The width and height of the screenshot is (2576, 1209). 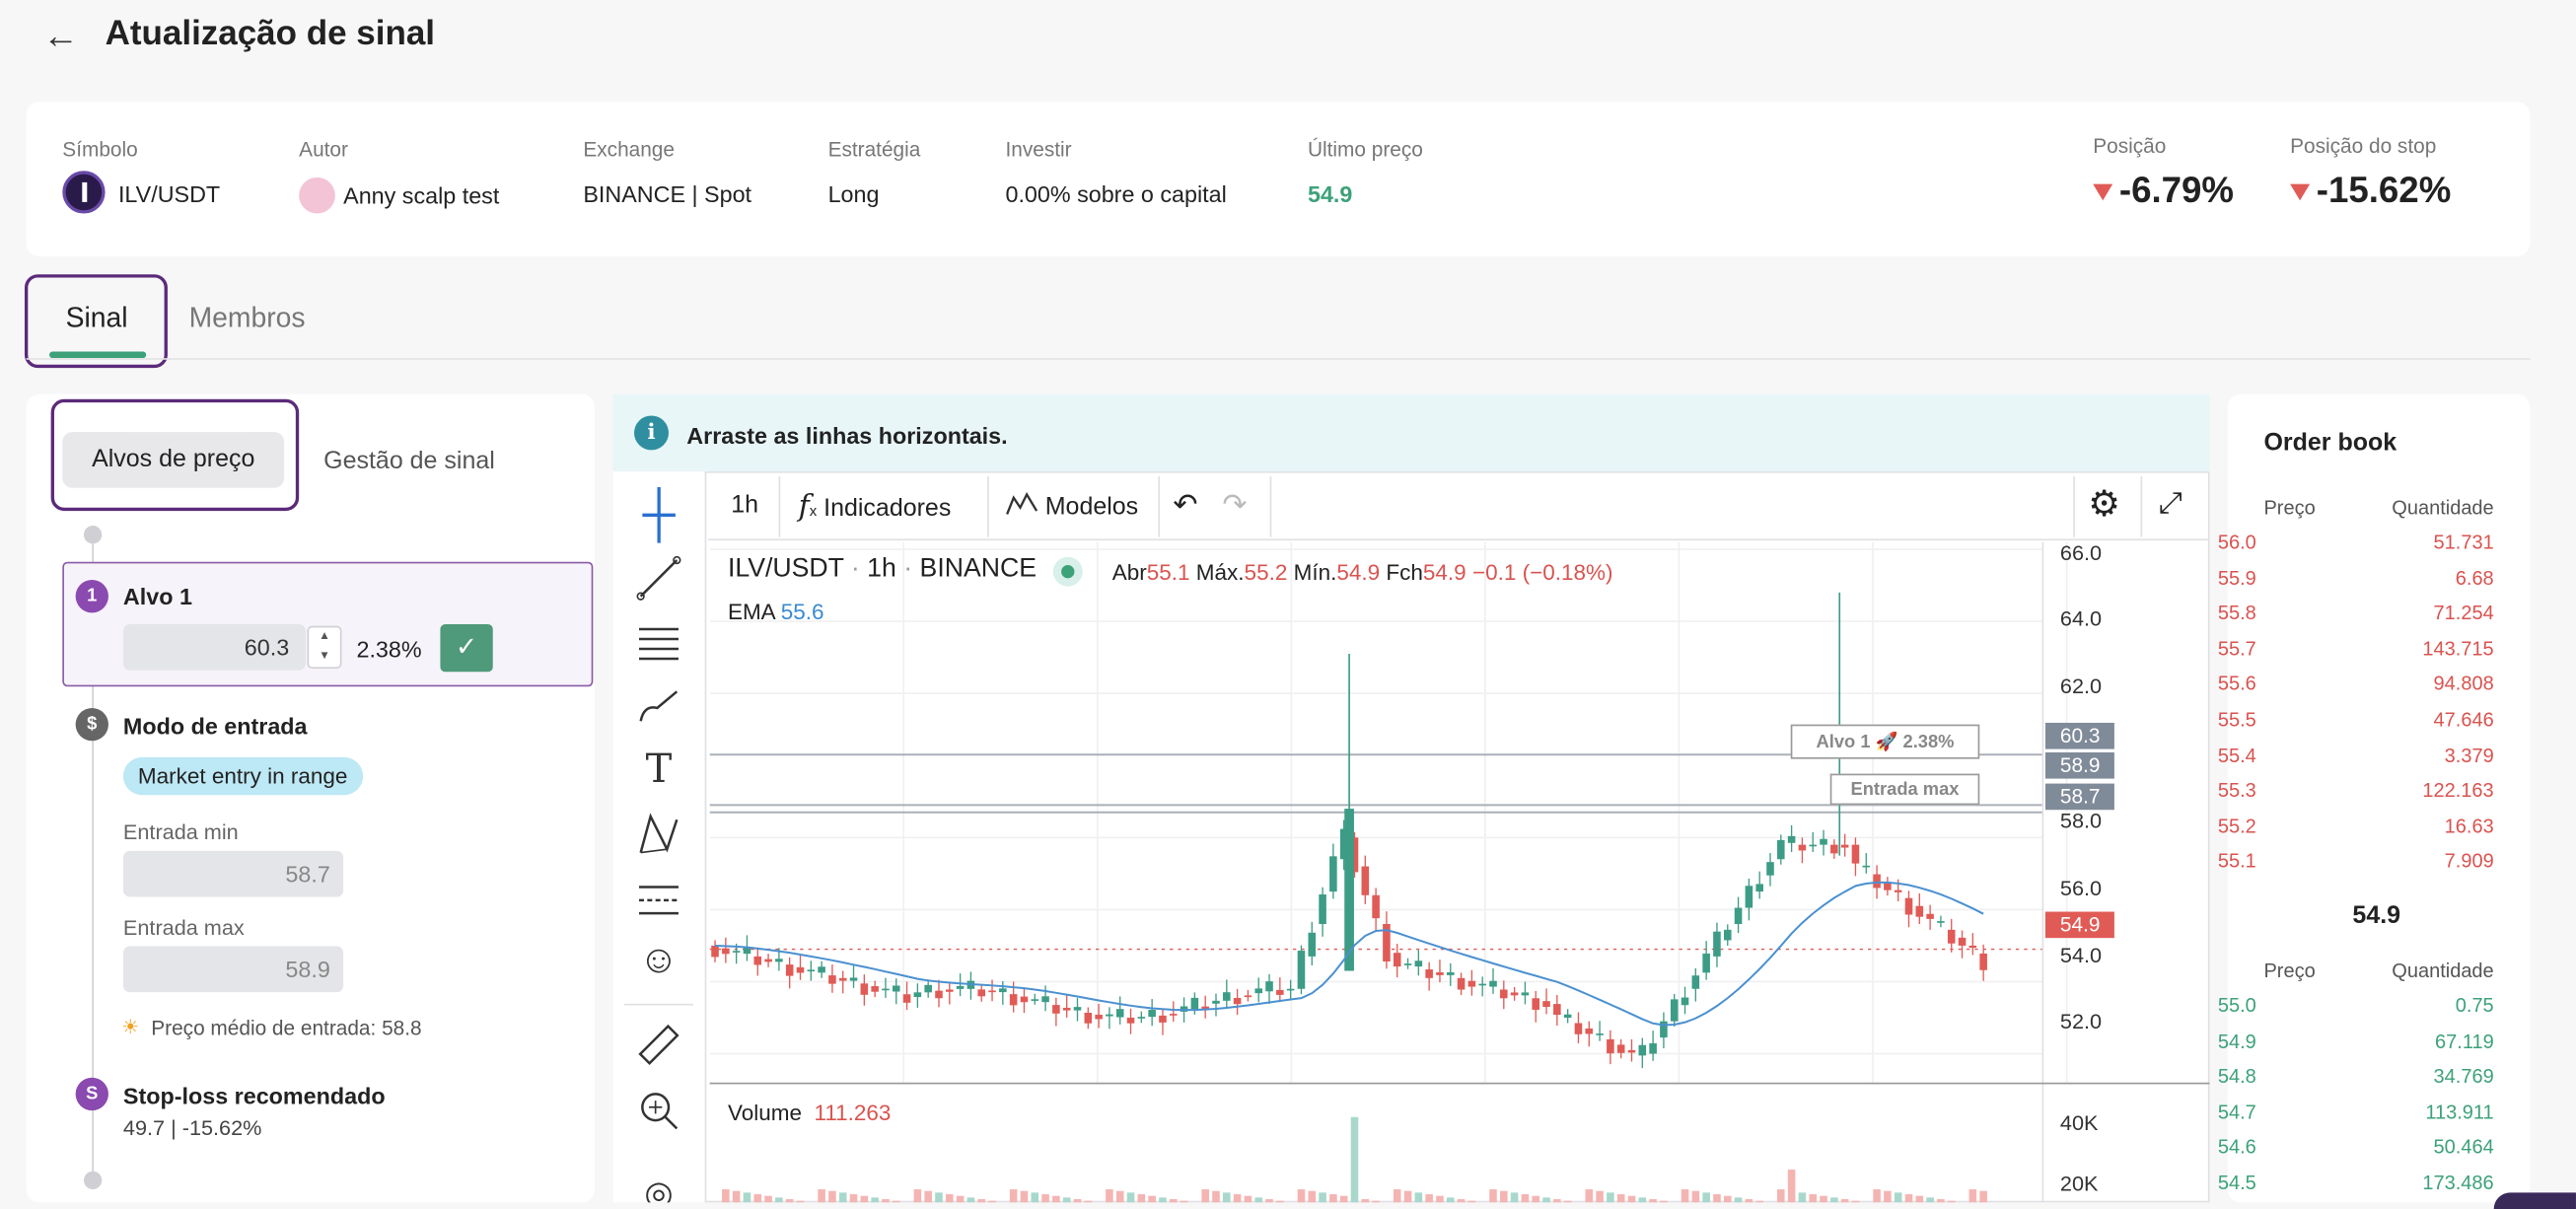 I want to click on alvo-1-line-label: Alvo 1 🚀 2.38%, so click(x=1885, y=741).